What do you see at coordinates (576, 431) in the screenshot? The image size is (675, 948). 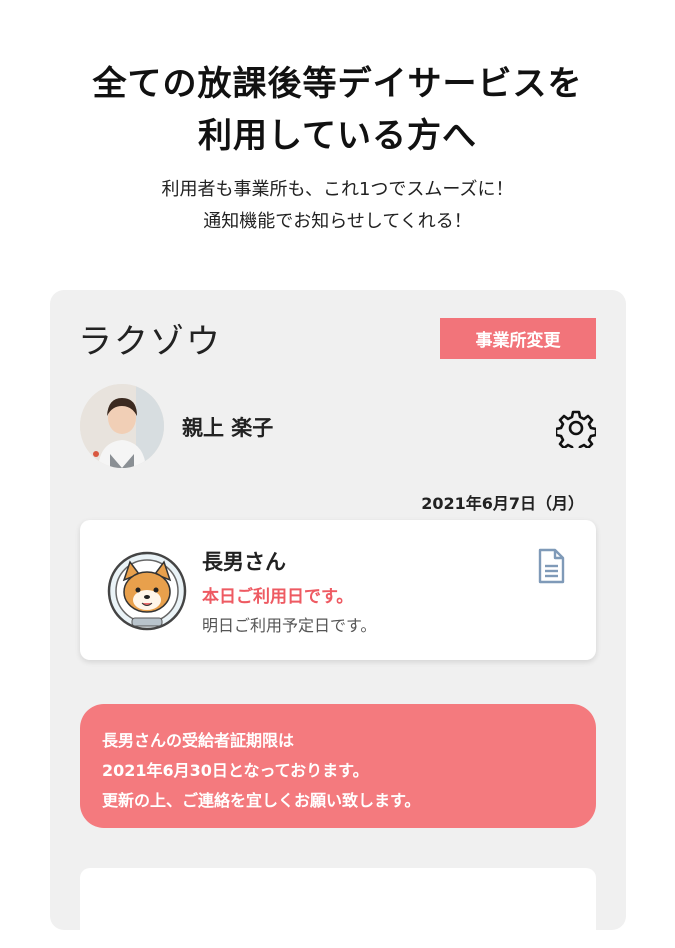 I see `settings-gear-icon` at bounding box center [576, 431].